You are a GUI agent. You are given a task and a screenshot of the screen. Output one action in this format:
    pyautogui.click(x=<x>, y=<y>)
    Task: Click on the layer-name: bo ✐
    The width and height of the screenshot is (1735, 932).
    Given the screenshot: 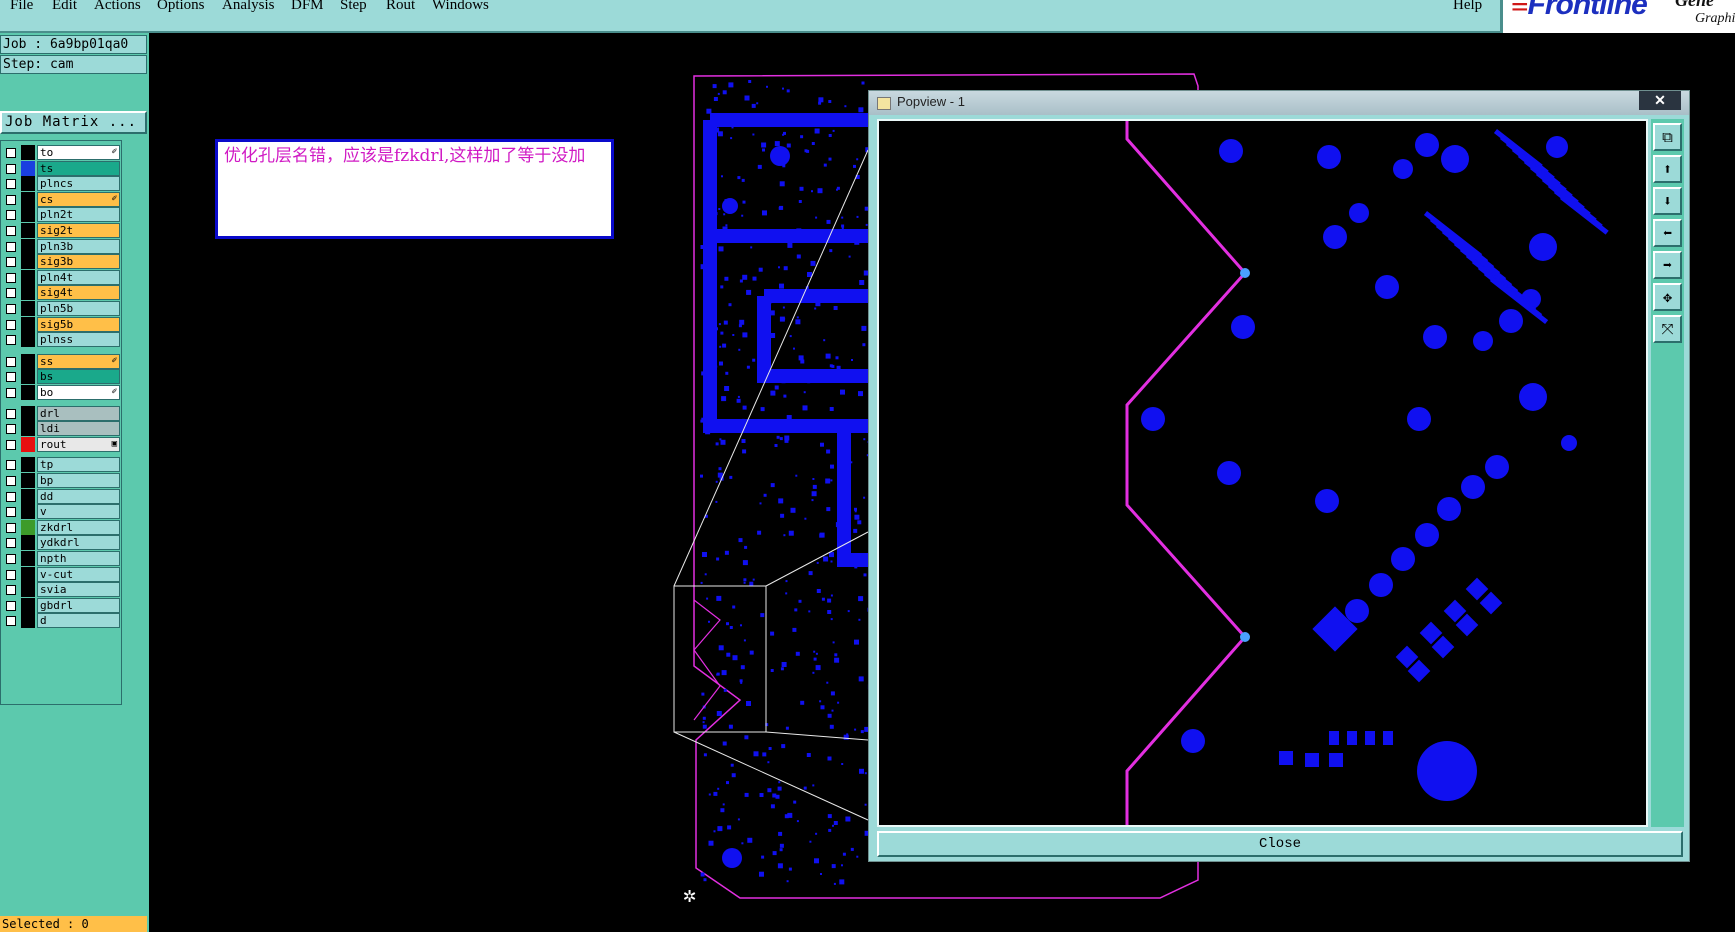 What is the action you would take?
    pyautogui.click(x=78, y=392)
    